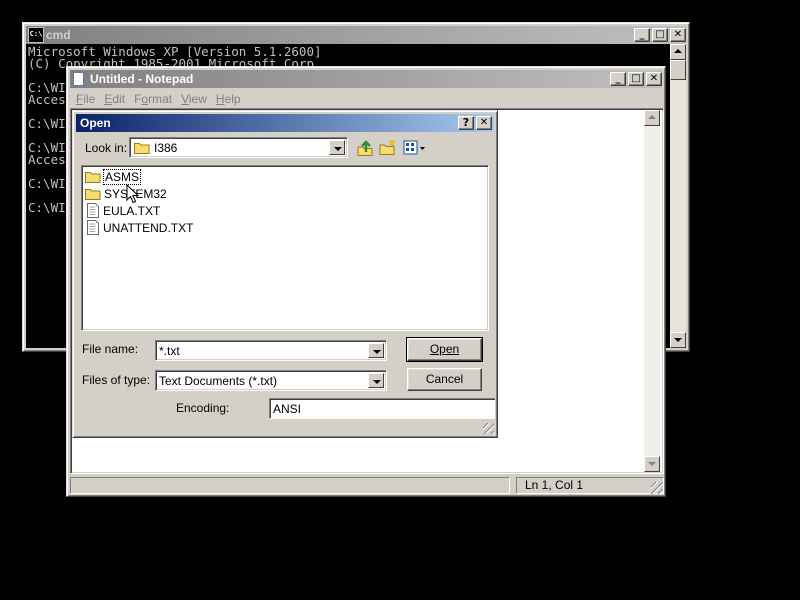  I want to click on open-button-label: Open, so click(444, 349).